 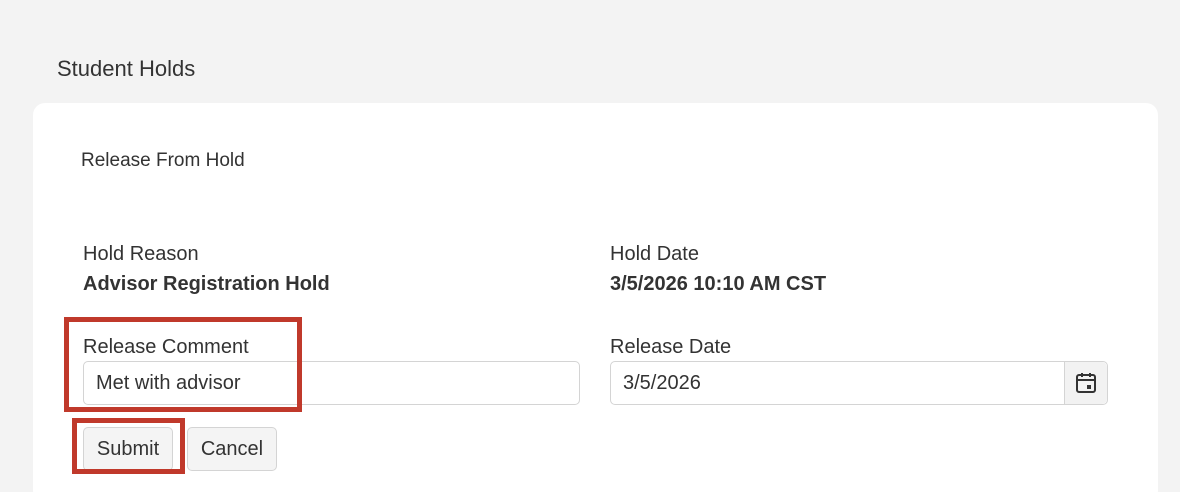 What do you see at coordinates (128, 449) in the screenshot?
I see `submit-button: Submit` at bounding box center [128, 449].